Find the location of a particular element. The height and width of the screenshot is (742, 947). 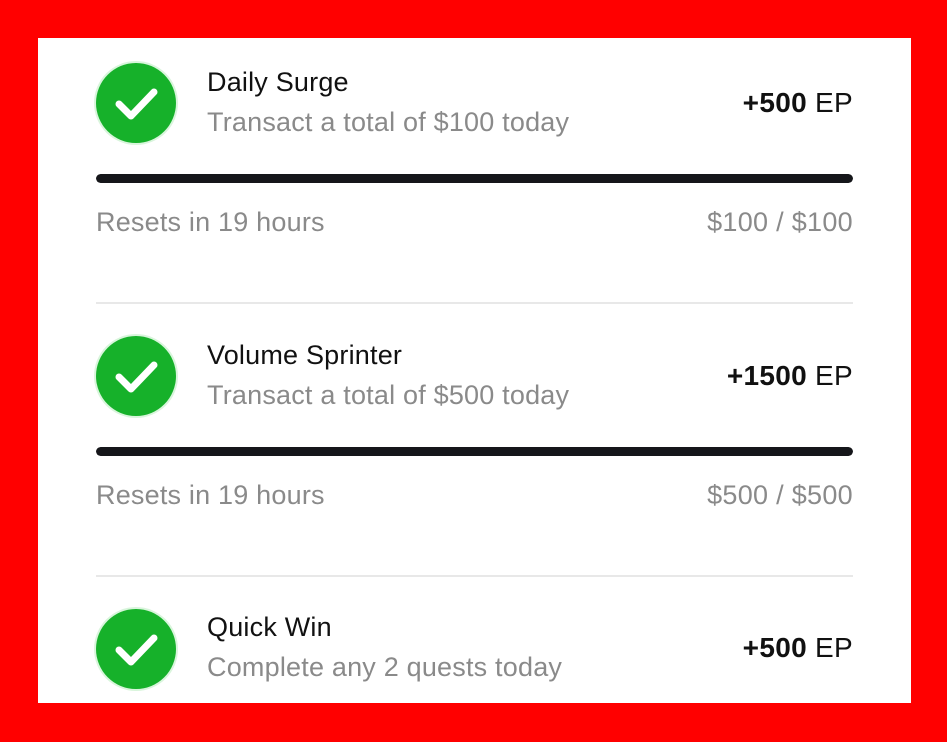

quest-progress-text: $500 / $500 is located at coordinates (780, 495).